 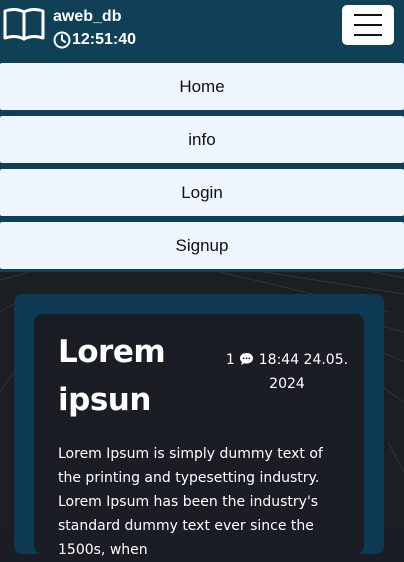 I want to click on nav-item-home: Home, so click(x=202, y=86).